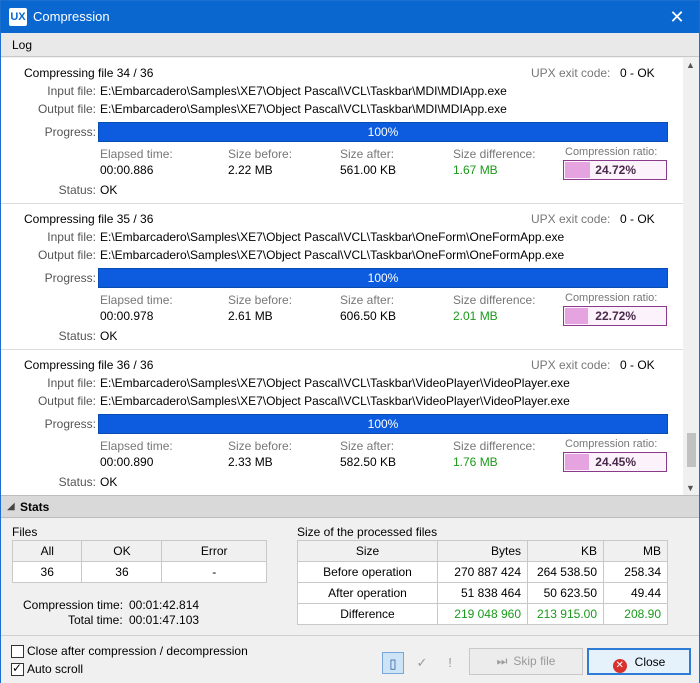 Image resolution: width=700 pixels, height=683 pixels. What do you see at coordinates (17, 668) in the screenshot?
I see `auto-scroll-checkbox` at bounding box center [17, 668].